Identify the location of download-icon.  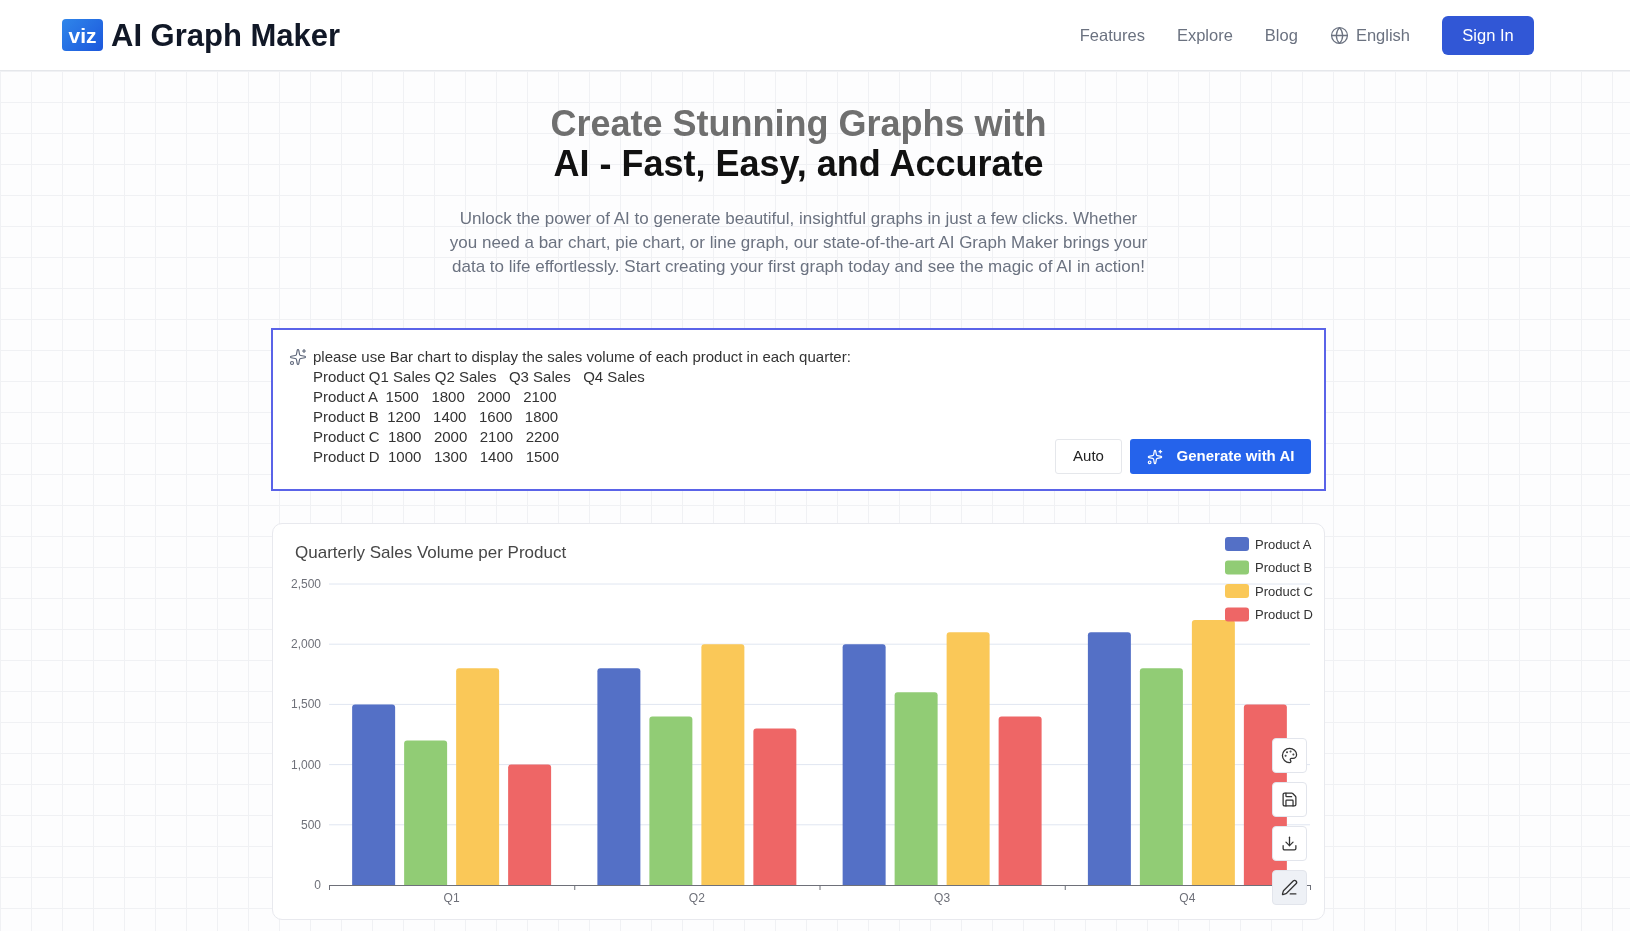
(1289, 843).